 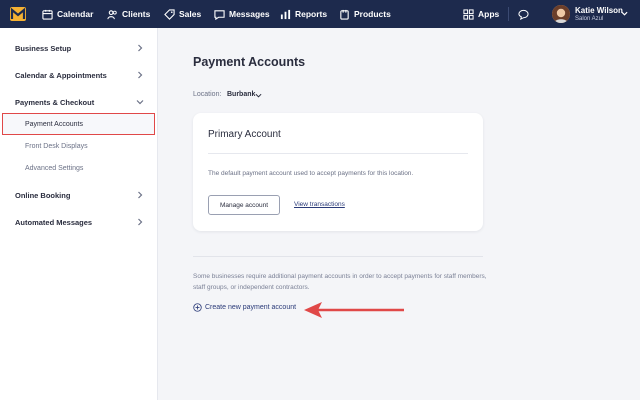 What do you see at coordinates (311, 14) in the screenshot?
I see `nav-reports-label: Reports` at bounding box center [311, 14].